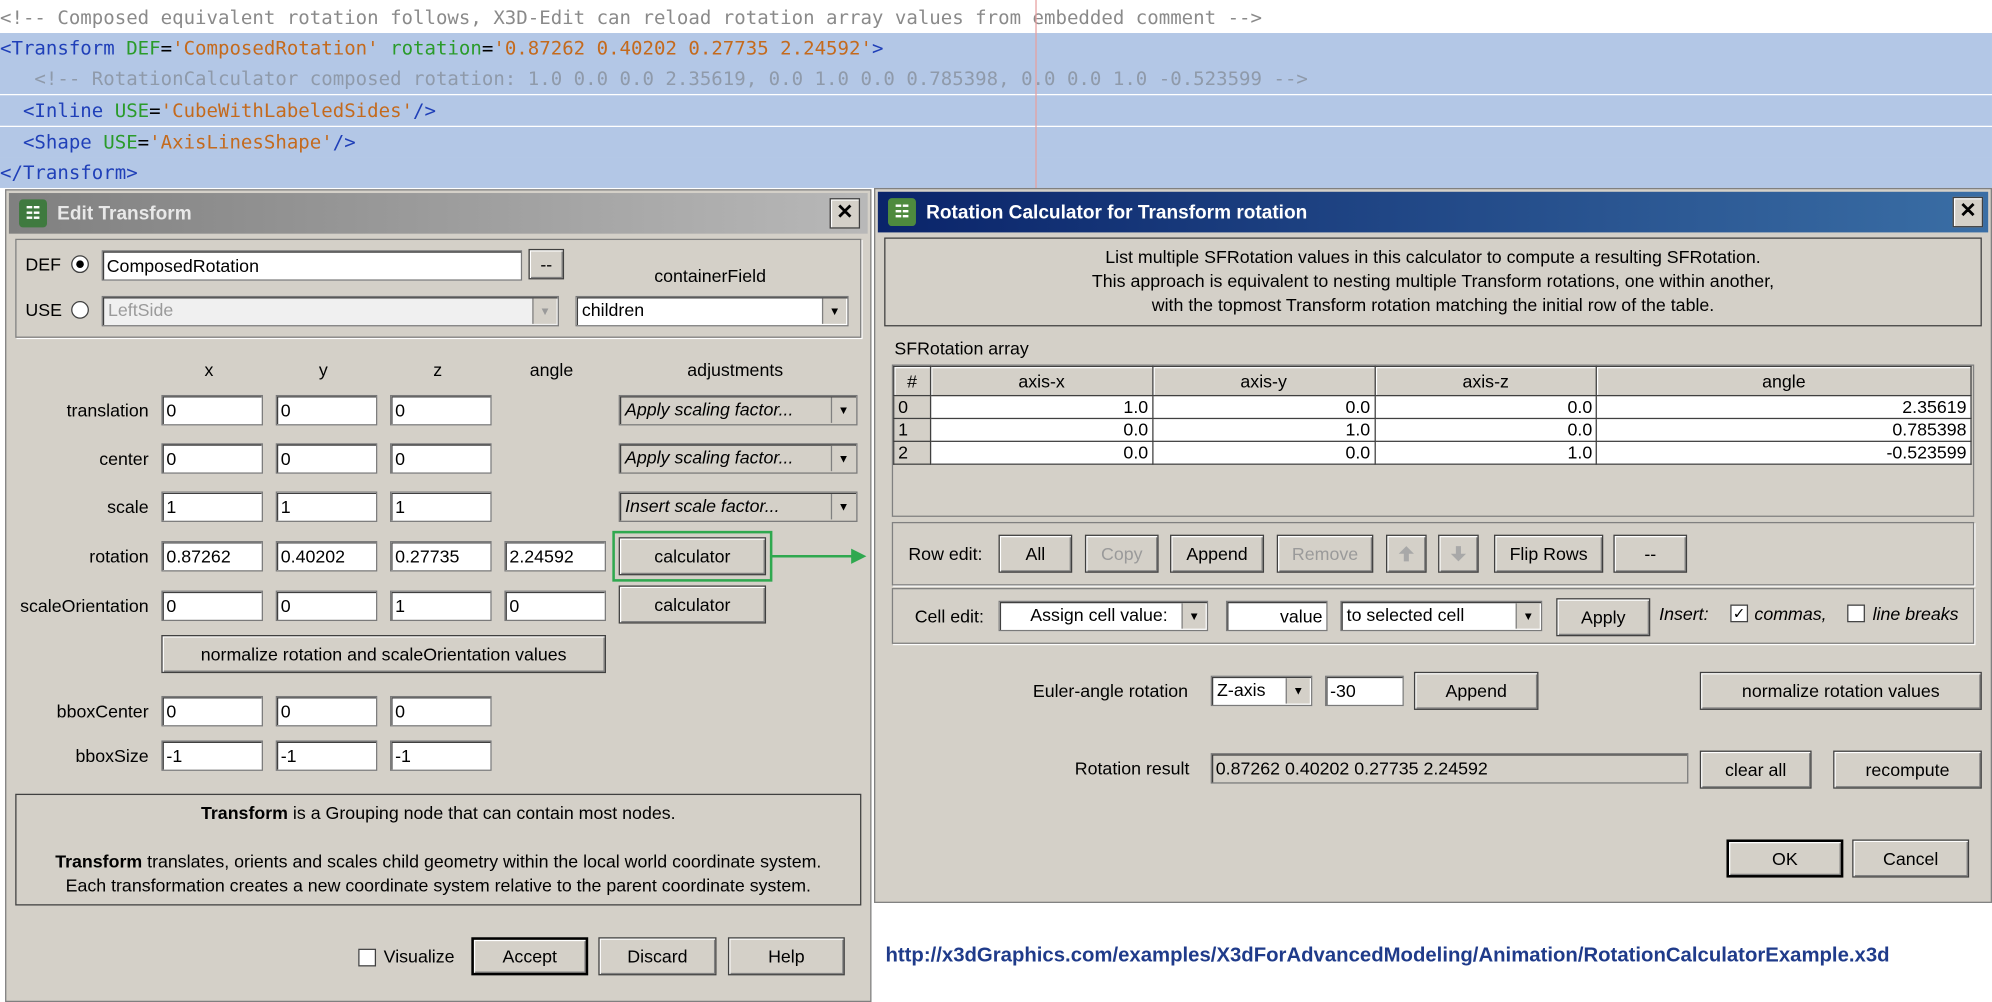 Image resolution: width=1992 pixels, height=1002 pixels. I want to click on scale-y-field: 1, so click(326, 506).